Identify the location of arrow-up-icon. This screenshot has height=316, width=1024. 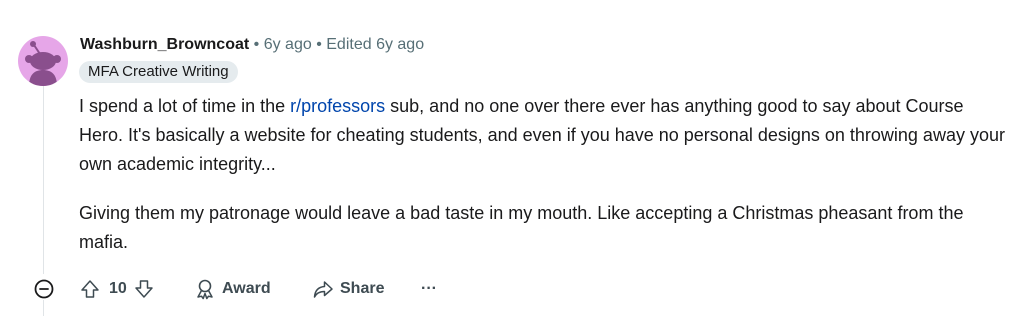
(90, 289).